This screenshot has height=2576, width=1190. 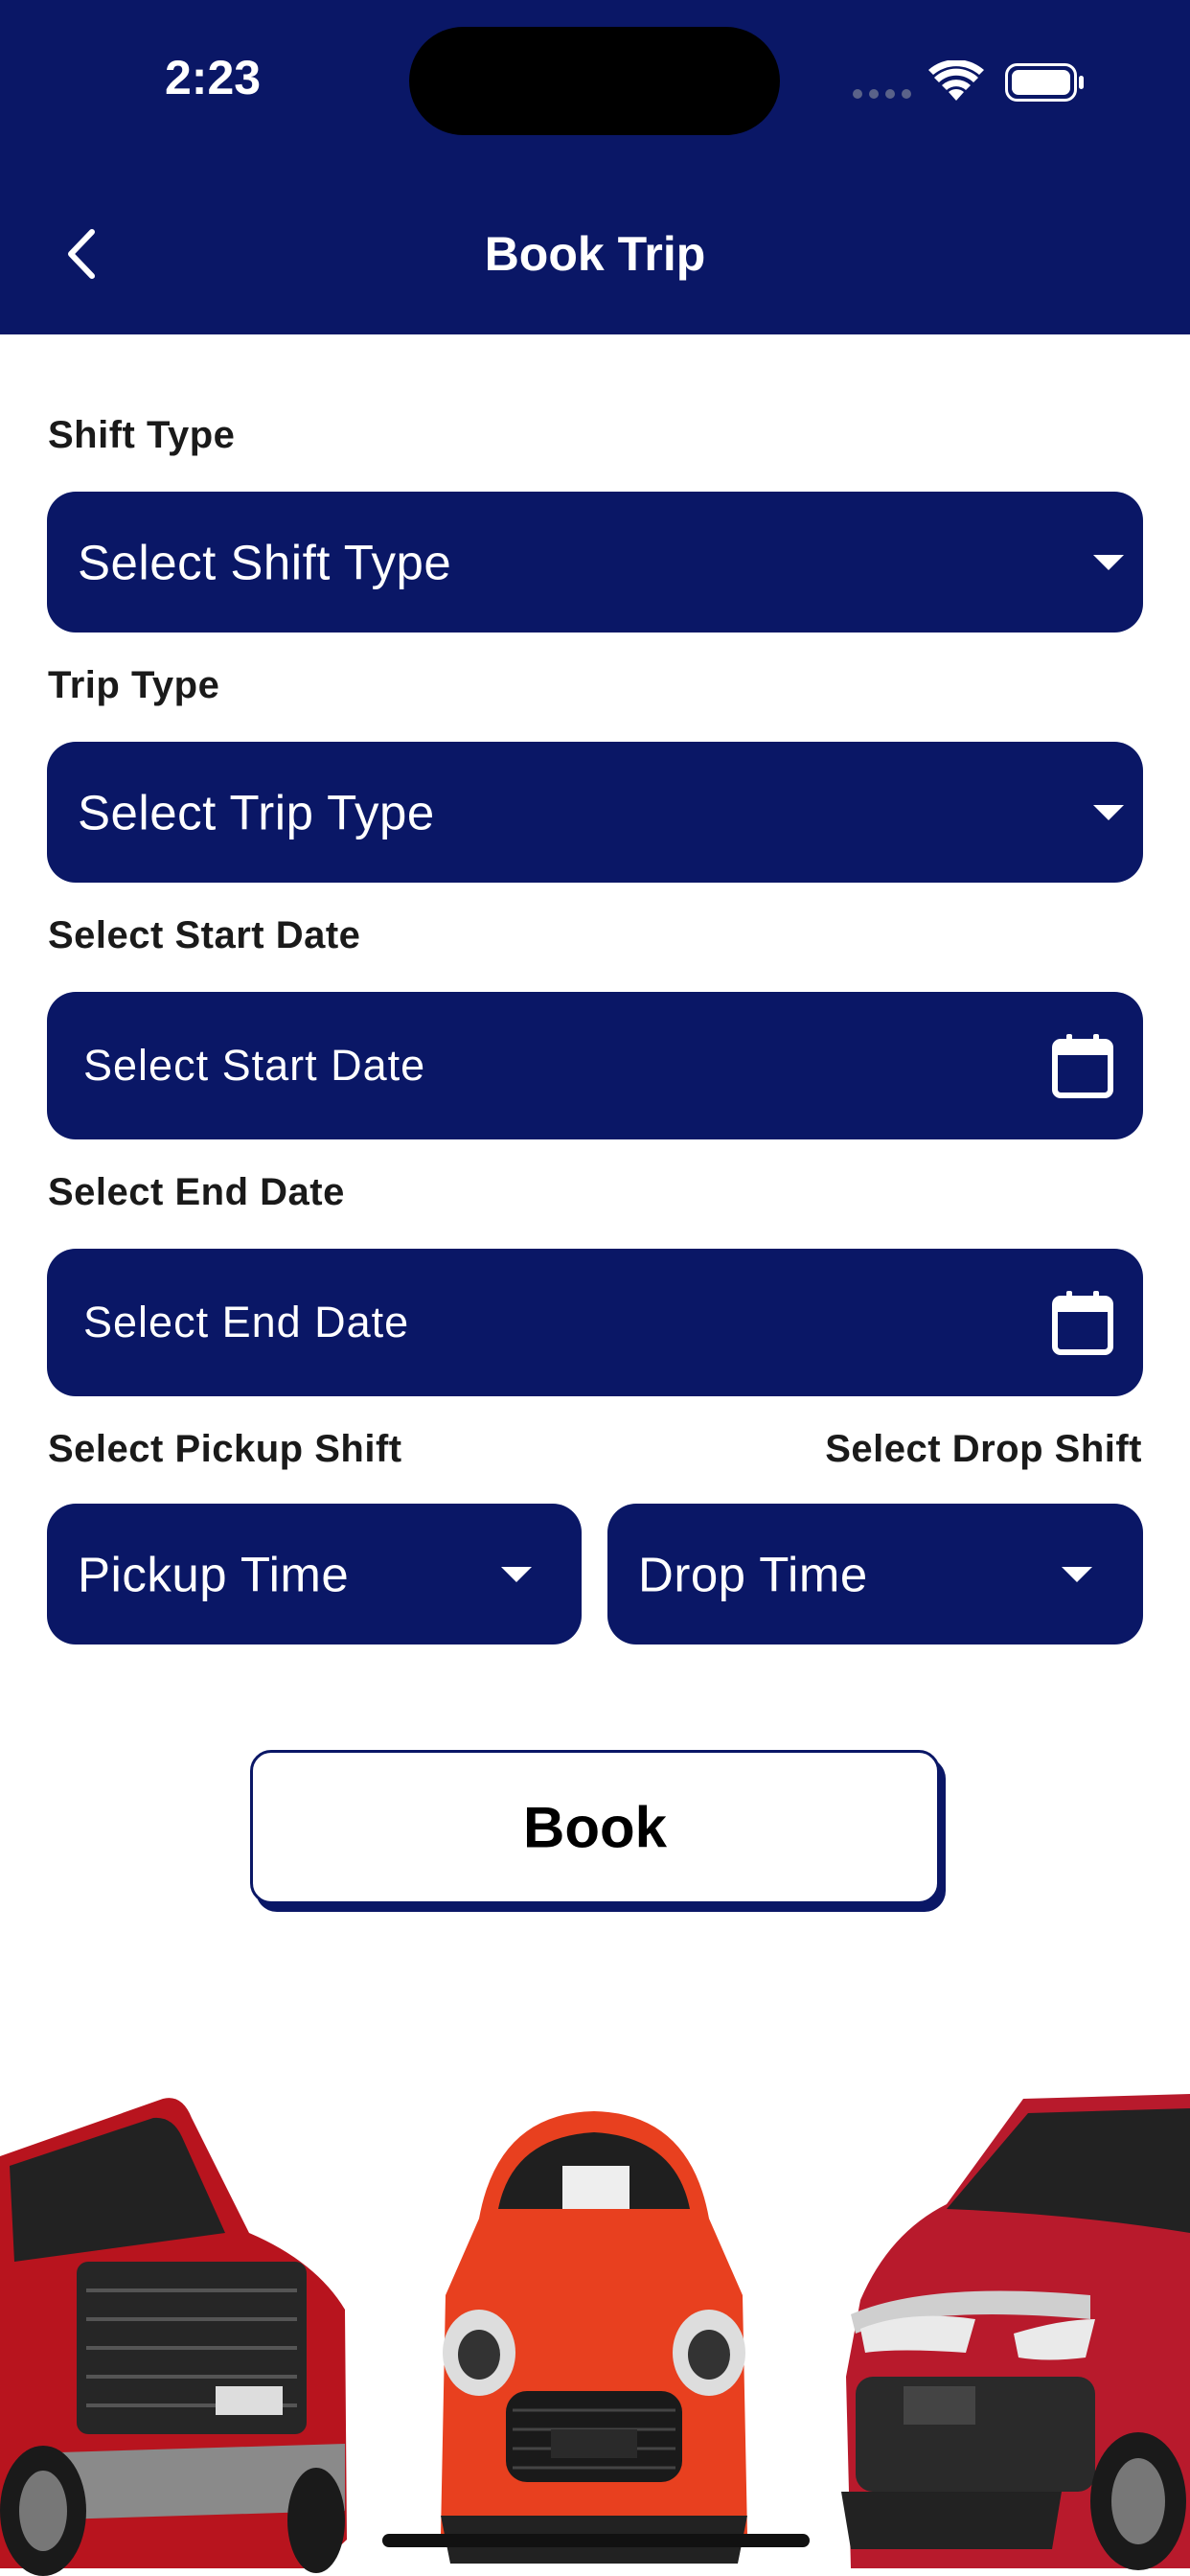 What do you see at coordinates (1015, 2332) in the screenshot?
I see `red-crossover-right-image` at bounding box center [1015, 2332].